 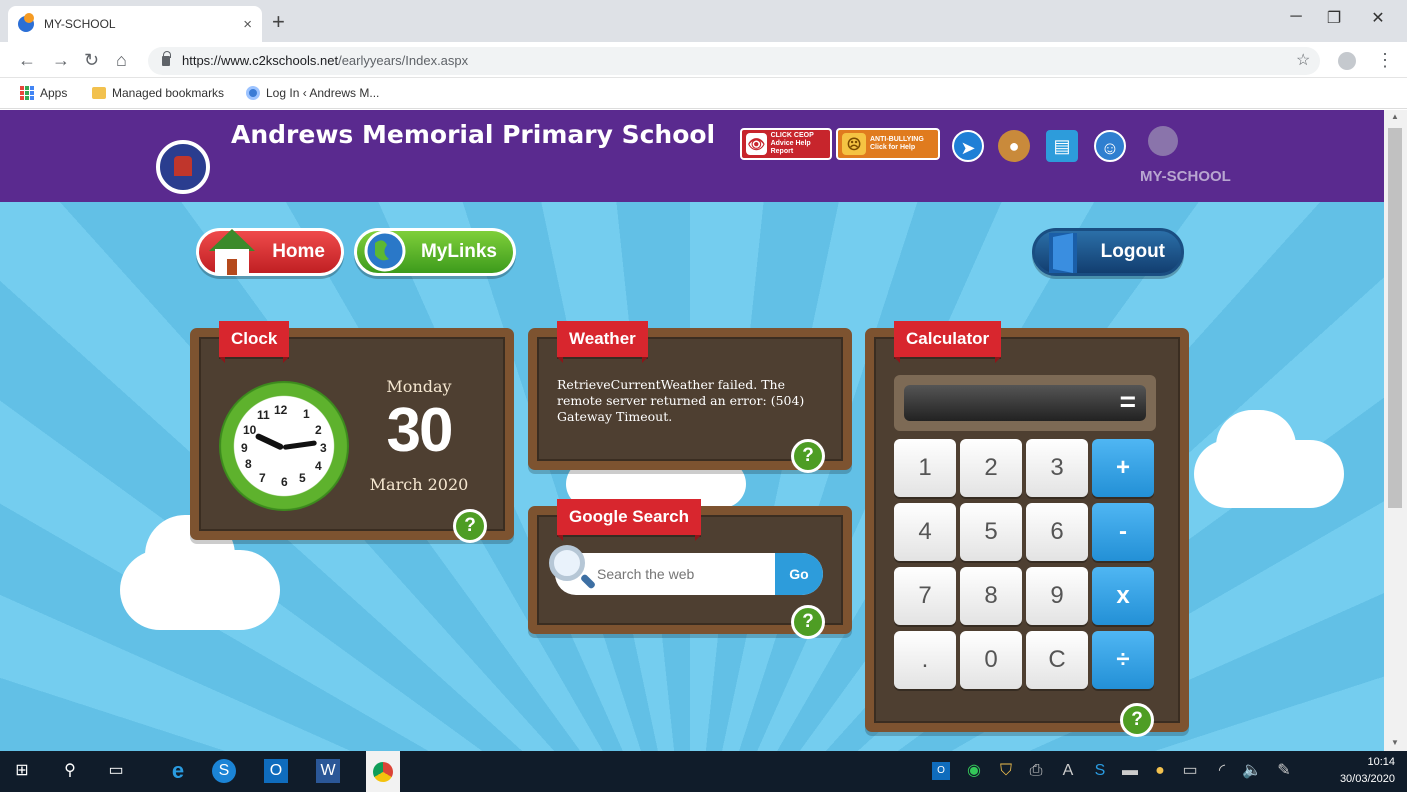 I want to click on calculator-widget: Calculator = ? 1 2 3 +4 5 6- 7 8 9 x. 0 C ÷, so click(x=1027, y=529).